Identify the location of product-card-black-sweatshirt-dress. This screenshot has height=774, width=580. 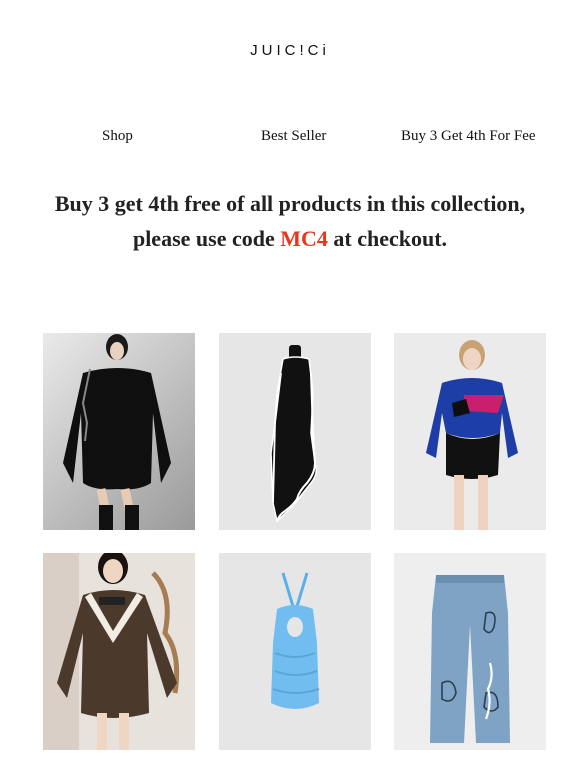
(119, 431).